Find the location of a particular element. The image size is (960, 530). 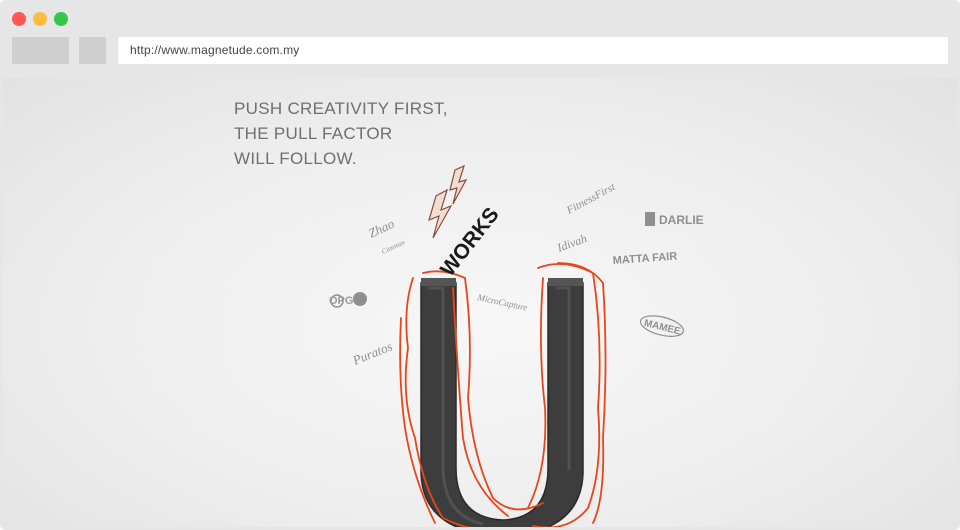

logo-matta-fair: MATTA FAIR is located at coordinates (644, 259).